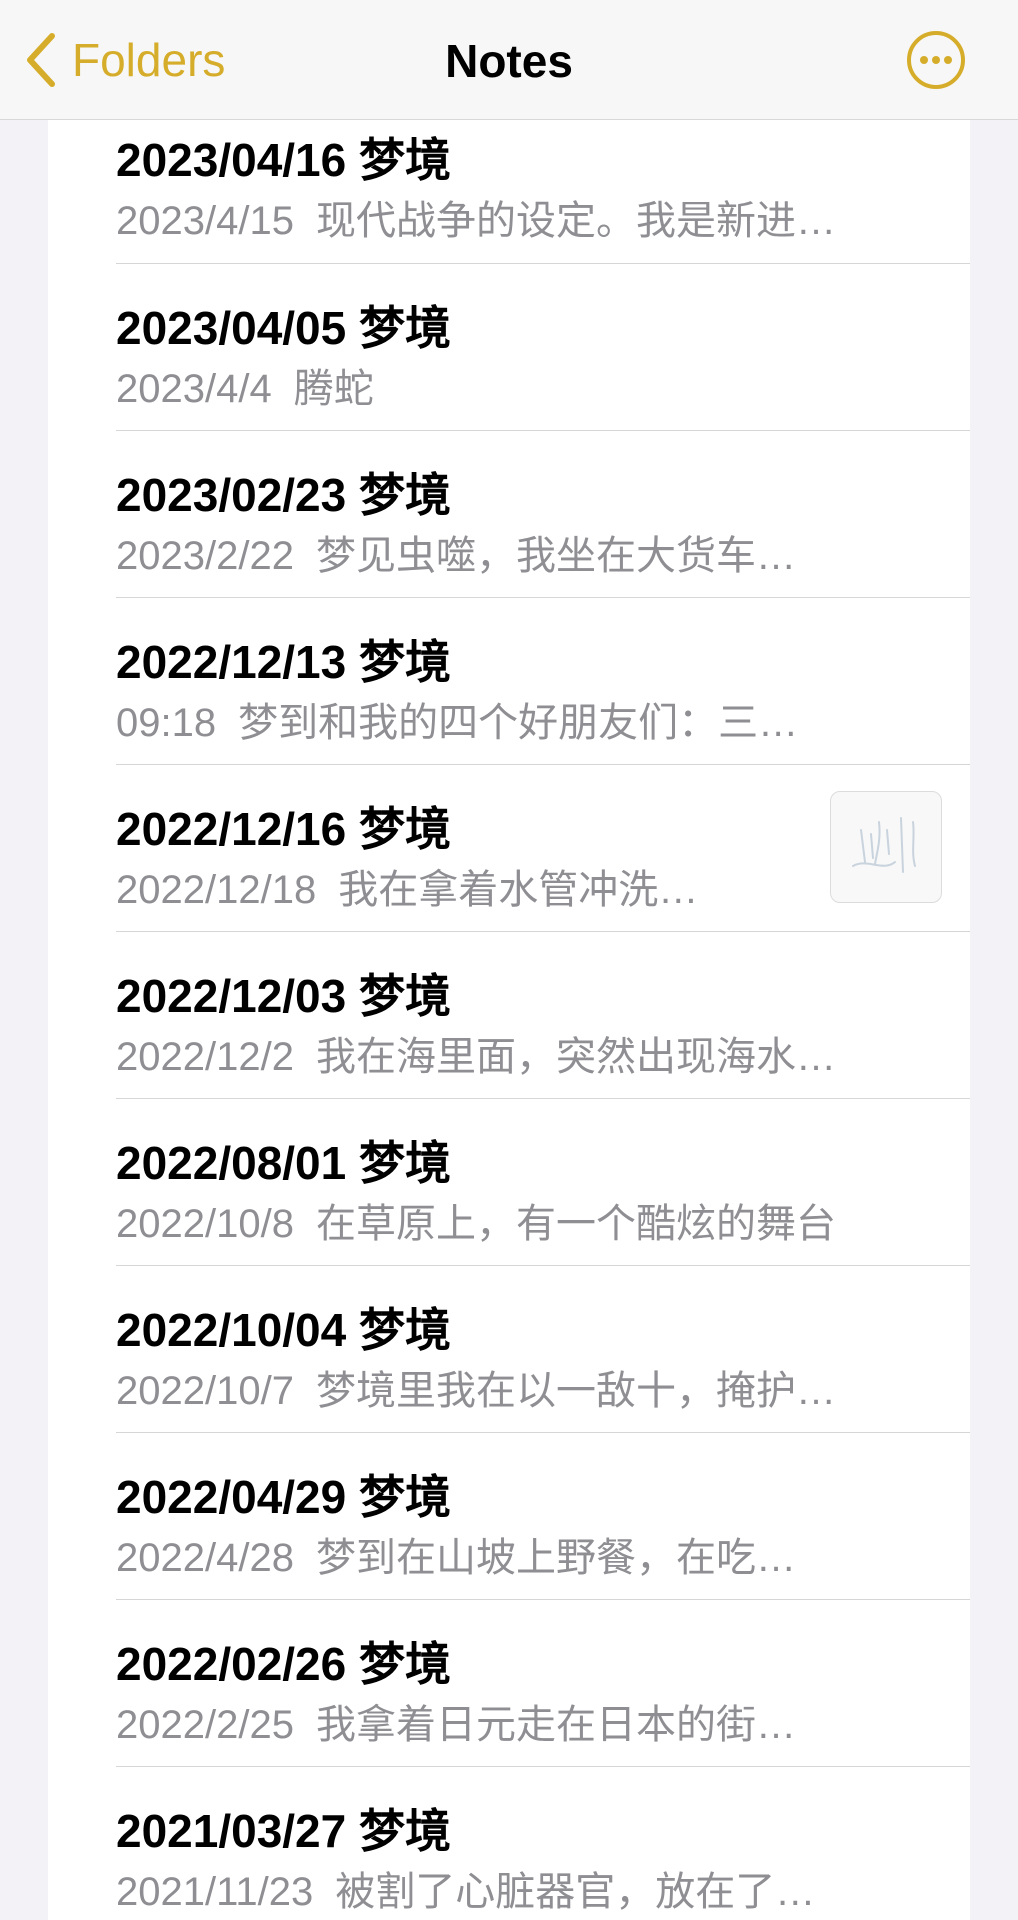 The image size is (1018, 1920). Describe the element at coordinates (205, 1558) in the screenshot. I see `note-date: 2022/4/28` at that location.